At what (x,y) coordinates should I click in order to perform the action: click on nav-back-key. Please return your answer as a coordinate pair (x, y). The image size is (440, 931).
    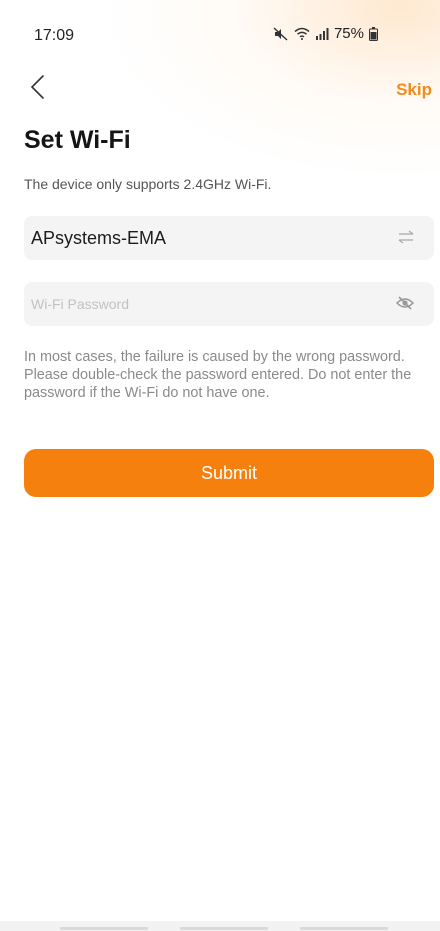
    Looking at the image, I should click on (344, 928).